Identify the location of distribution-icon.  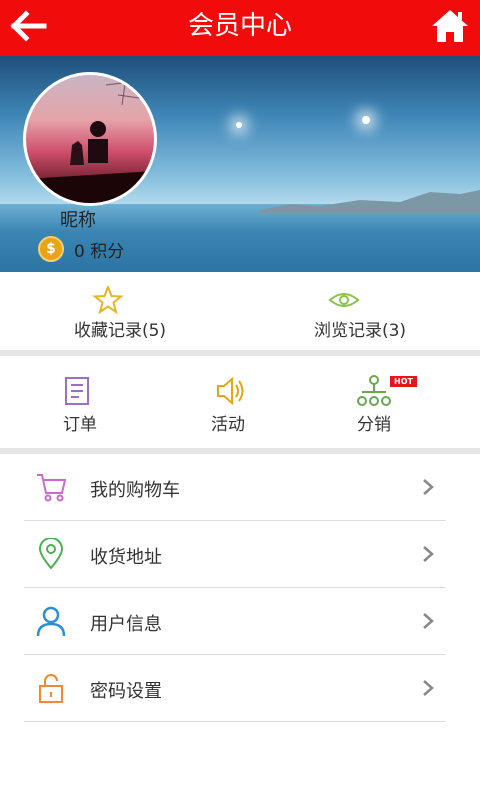
(374, 390).